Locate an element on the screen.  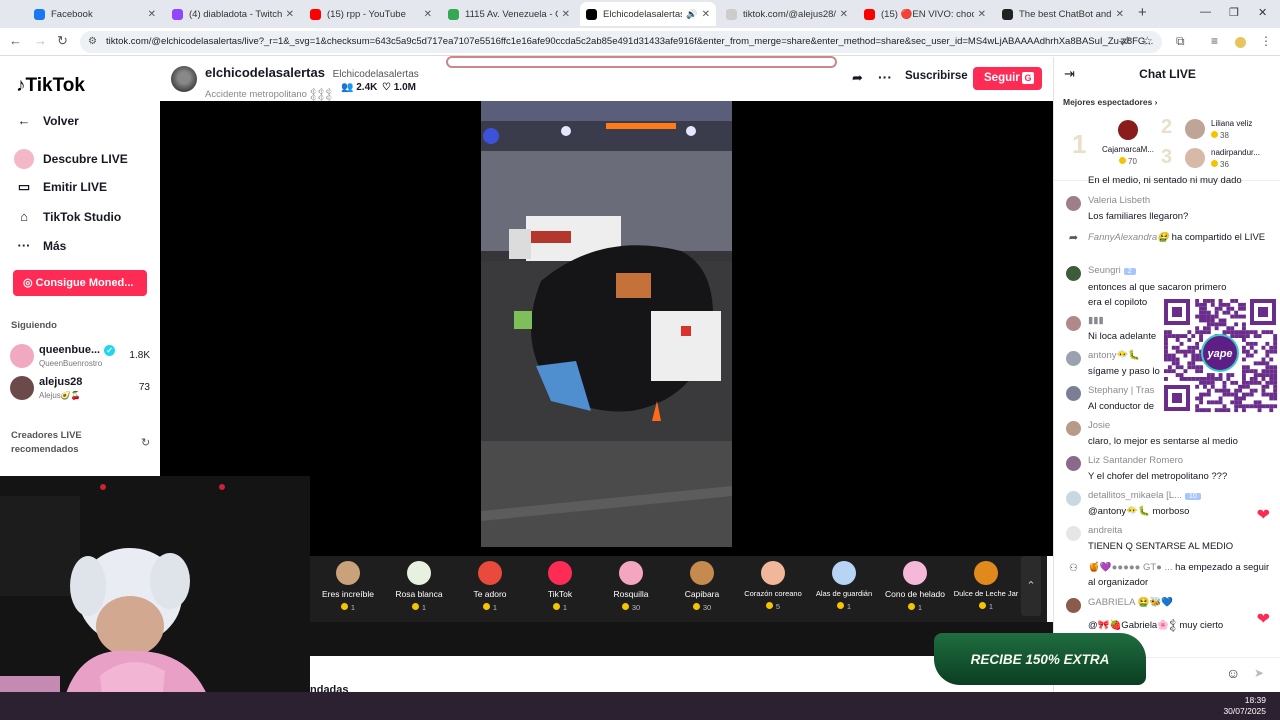
follow-button: Seguir G is located at coordinates (1007, 78).